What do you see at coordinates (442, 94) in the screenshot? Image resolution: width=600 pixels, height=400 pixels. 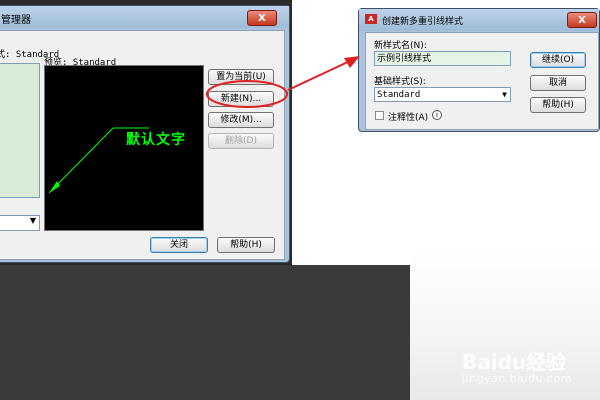 I see `base-style-dropdown: Standard ▼` at bounding box center [442, 94].